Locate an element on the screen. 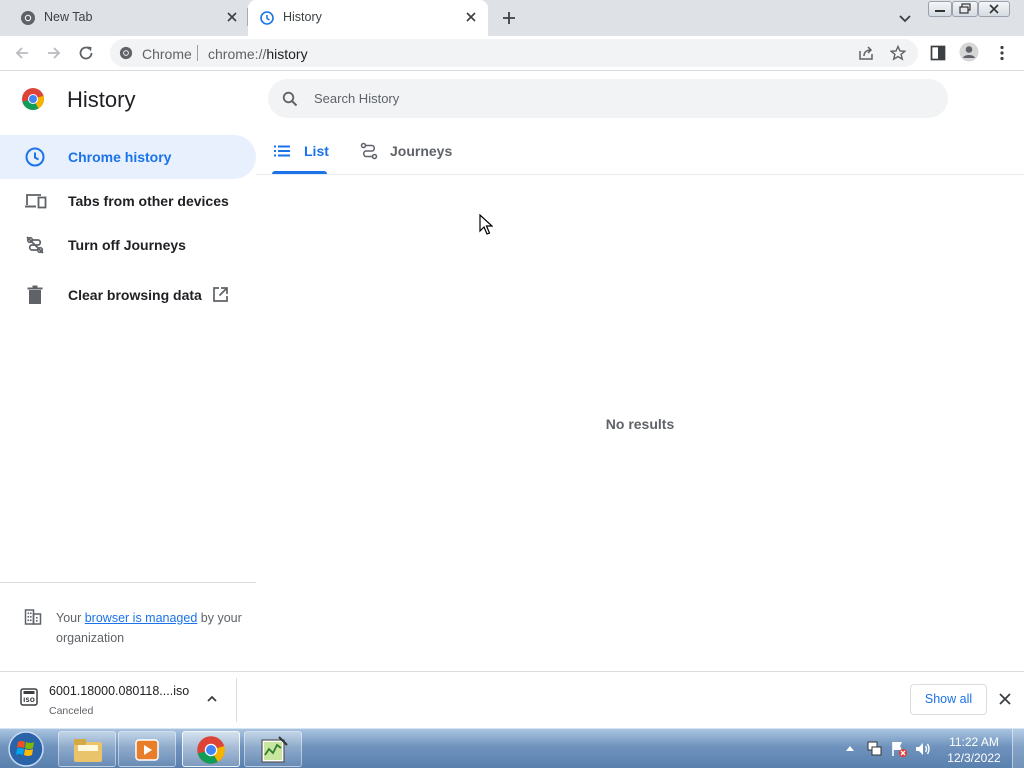 The height and width of the screenshot is (769, 1024). window-close-button is located at coordinates (994, 9).